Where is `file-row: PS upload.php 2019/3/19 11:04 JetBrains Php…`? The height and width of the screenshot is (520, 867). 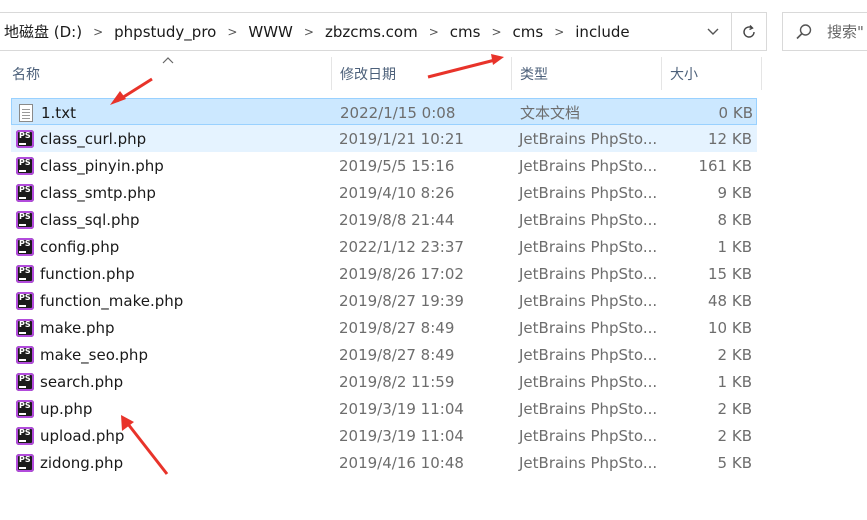
file-row: PS upload.php 2019/3/19 11:04 JetBrains Php… is located at coordinates (384, 435).